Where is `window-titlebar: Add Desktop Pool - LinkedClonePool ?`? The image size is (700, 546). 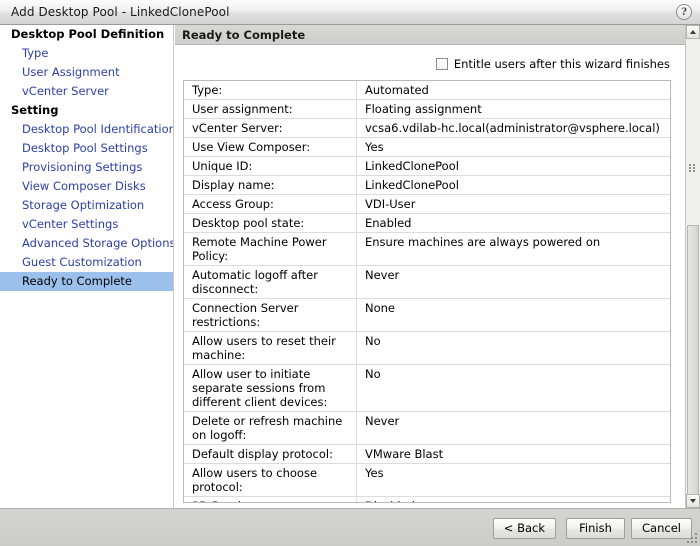 window-titlebar: Add Desktop Pool - LinkedClonePool ? is located at coordinates (350, 12).